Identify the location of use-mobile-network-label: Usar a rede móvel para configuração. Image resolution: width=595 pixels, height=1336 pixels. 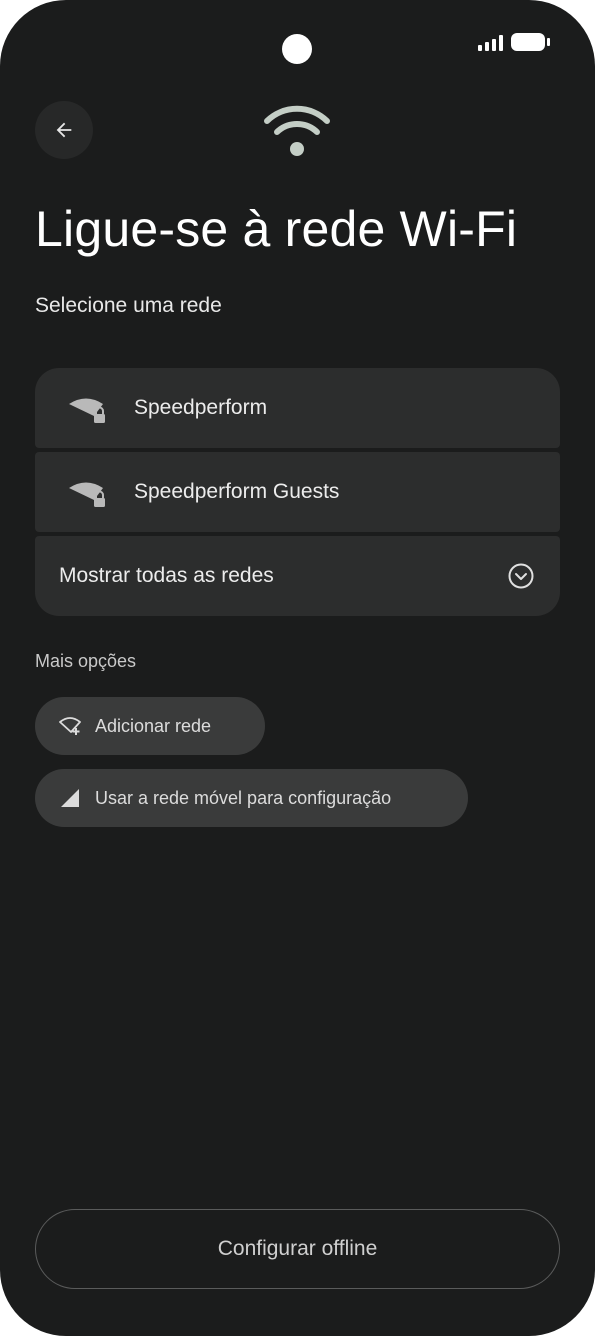
(243, 797).